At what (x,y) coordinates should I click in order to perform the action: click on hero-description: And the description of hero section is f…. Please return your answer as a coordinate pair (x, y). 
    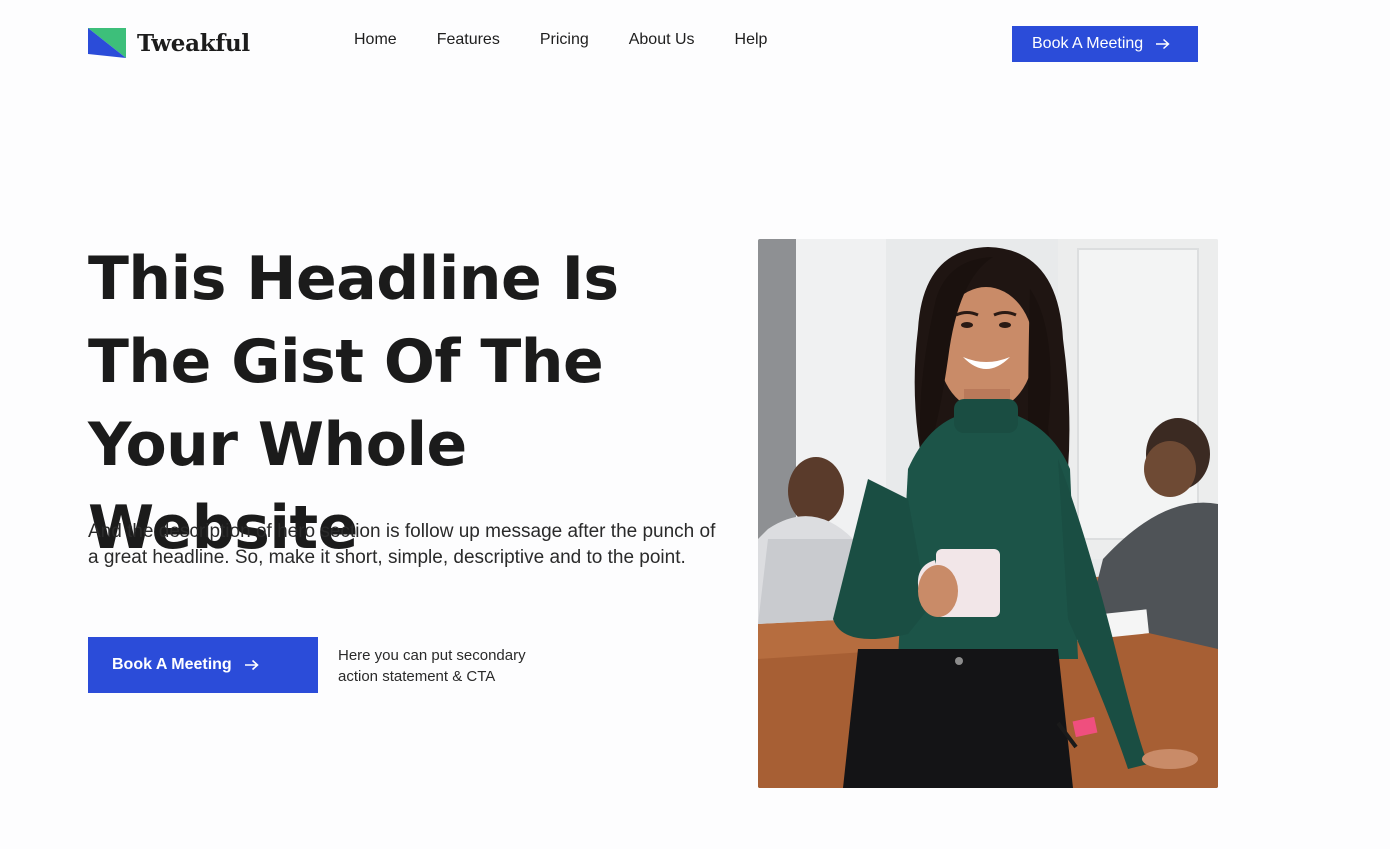
    Looking at the image, I should click on (402, 544).